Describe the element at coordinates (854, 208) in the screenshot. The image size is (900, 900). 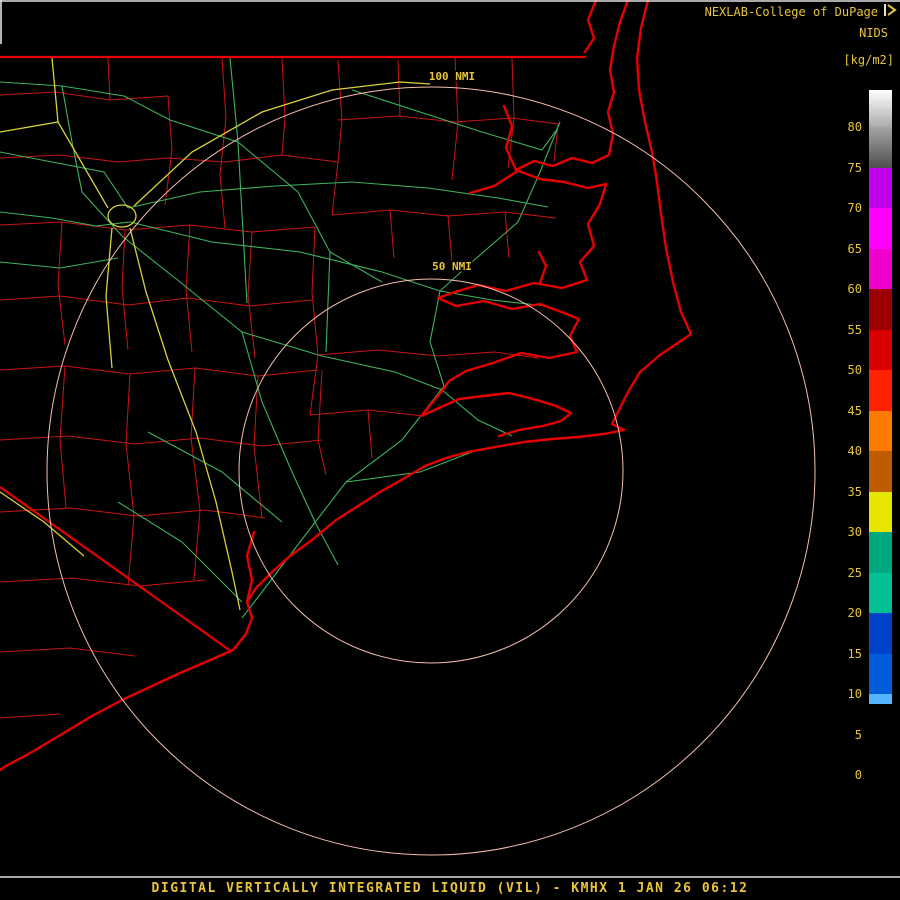
I see `scale-label-70: 70` at that location.